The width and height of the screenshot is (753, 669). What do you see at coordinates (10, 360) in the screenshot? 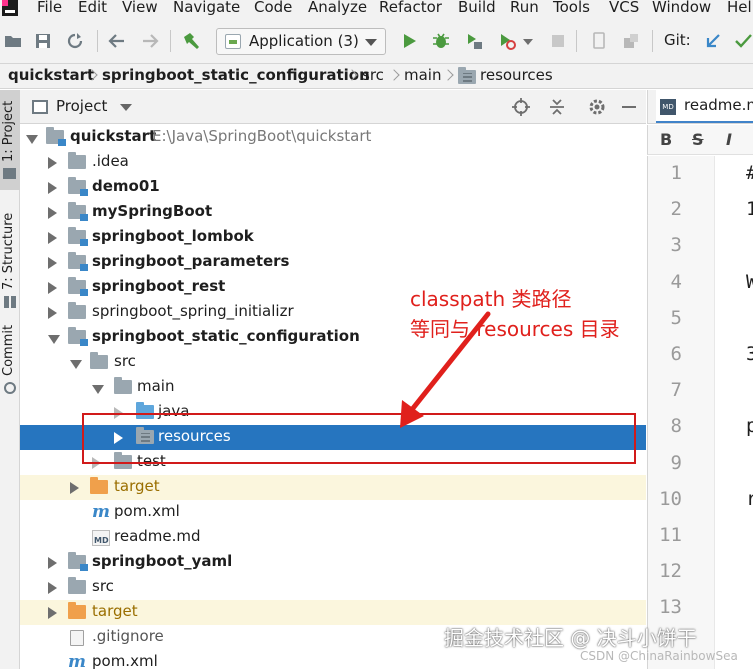
I see `tab-commit: Commit` at bounding box center [10, 360].